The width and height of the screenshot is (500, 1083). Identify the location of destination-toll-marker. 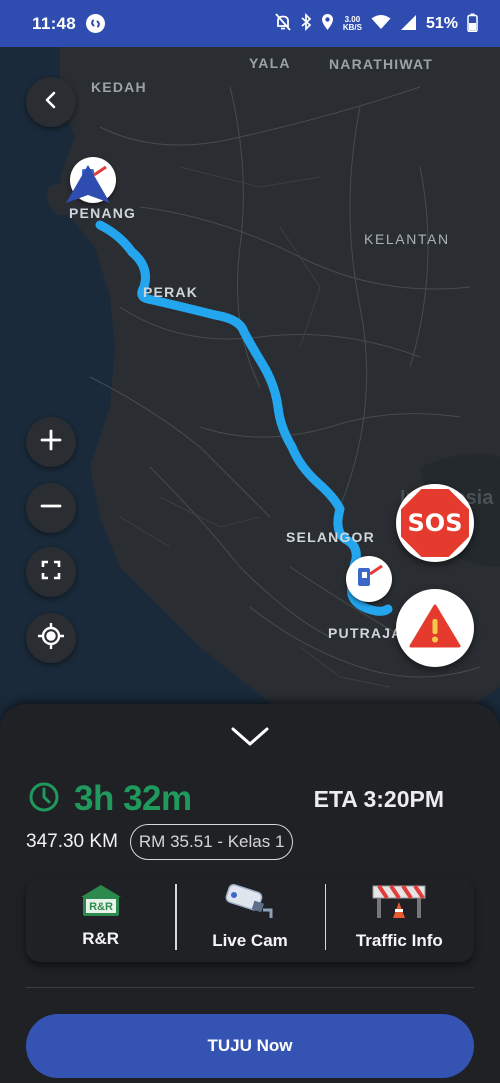
(369, 579).